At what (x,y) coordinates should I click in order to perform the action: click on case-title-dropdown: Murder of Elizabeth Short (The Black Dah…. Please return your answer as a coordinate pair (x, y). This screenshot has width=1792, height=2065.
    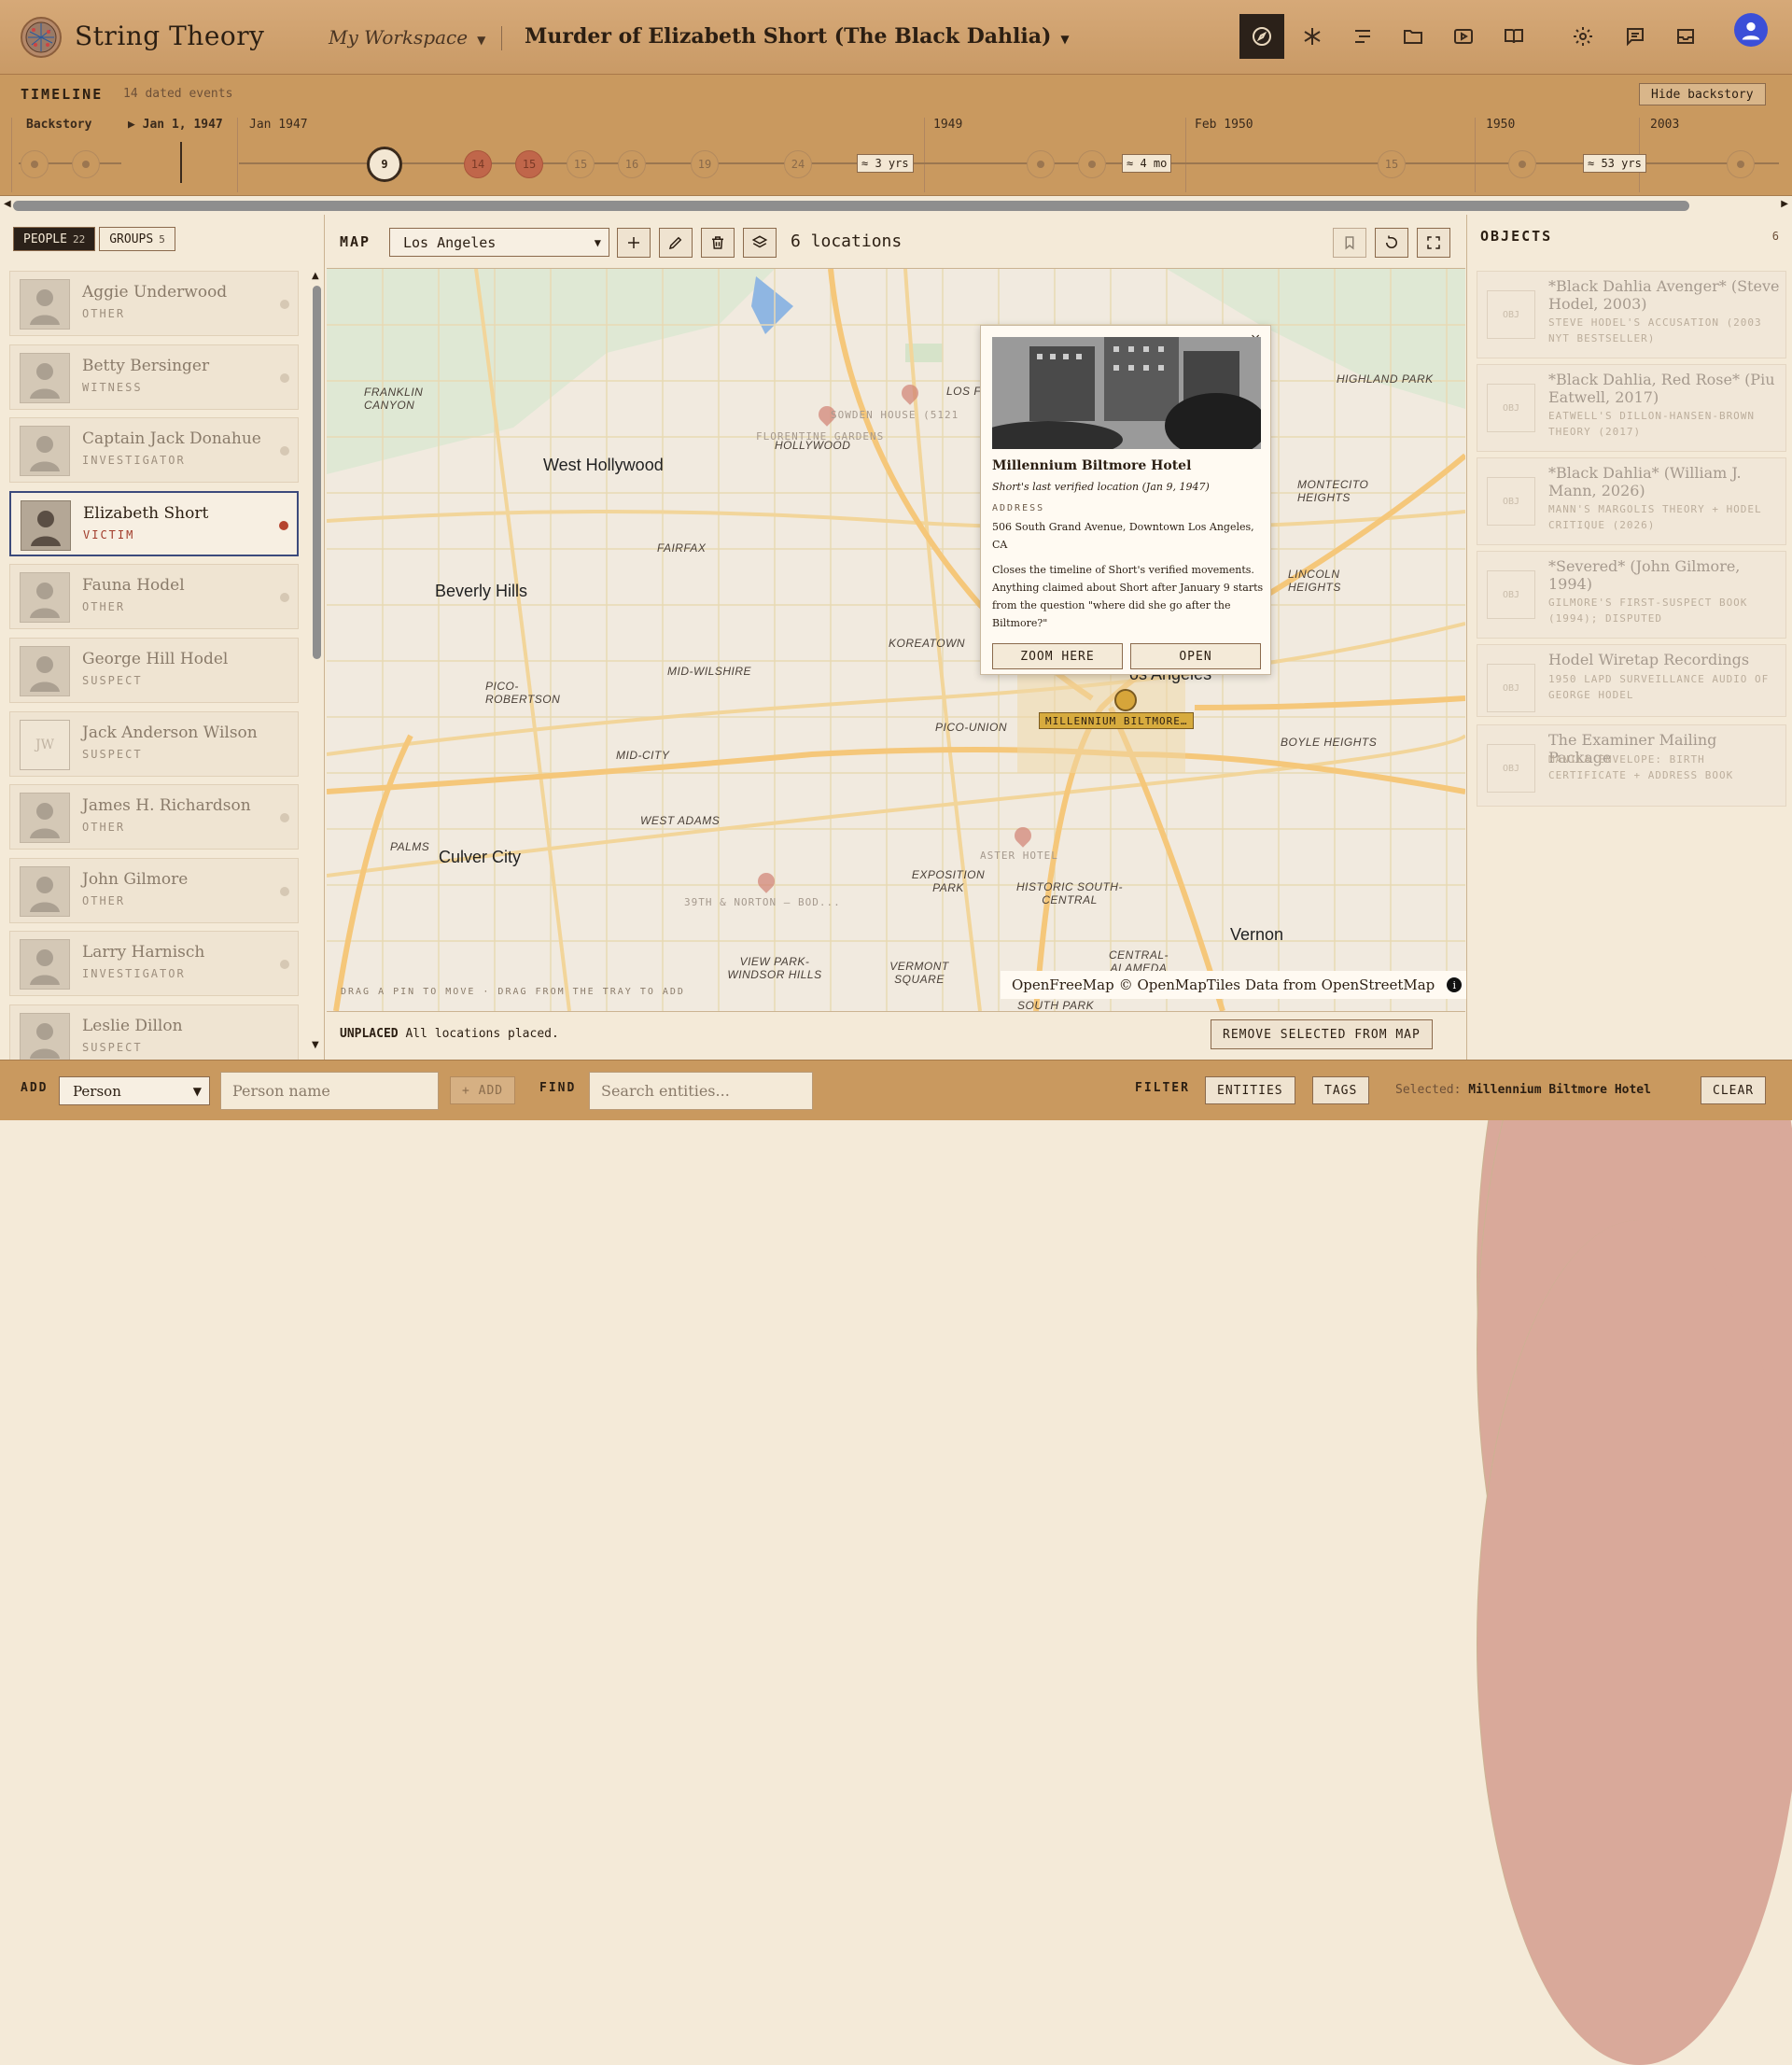
    Looking at the image, I should click on (797, 36).